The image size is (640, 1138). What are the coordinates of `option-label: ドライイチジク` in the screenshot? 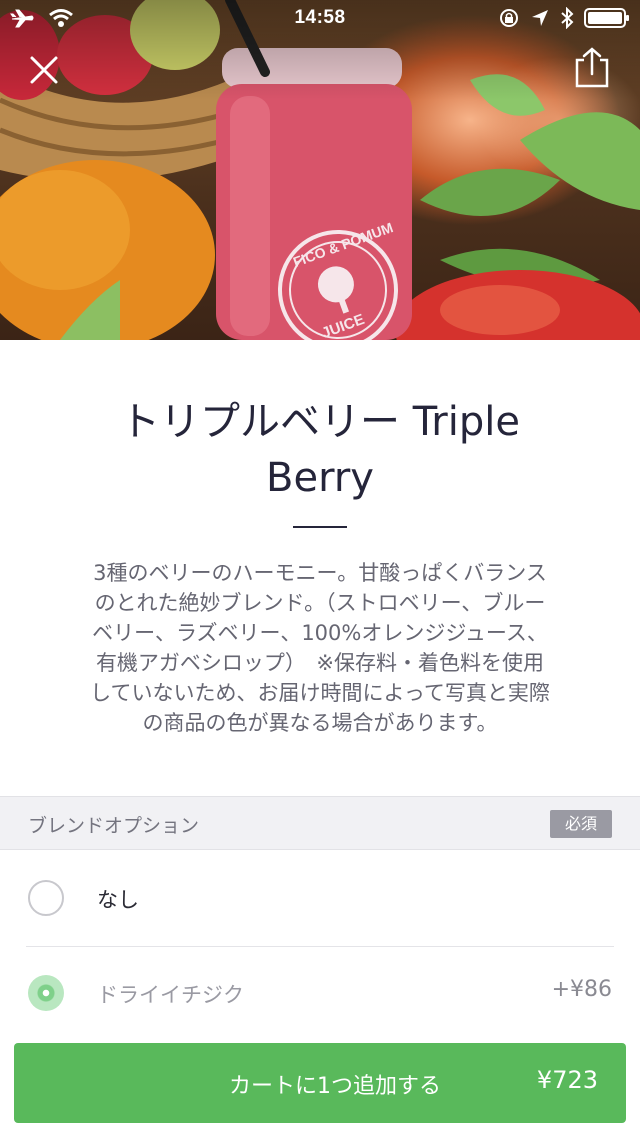 It's located at (170, 995).